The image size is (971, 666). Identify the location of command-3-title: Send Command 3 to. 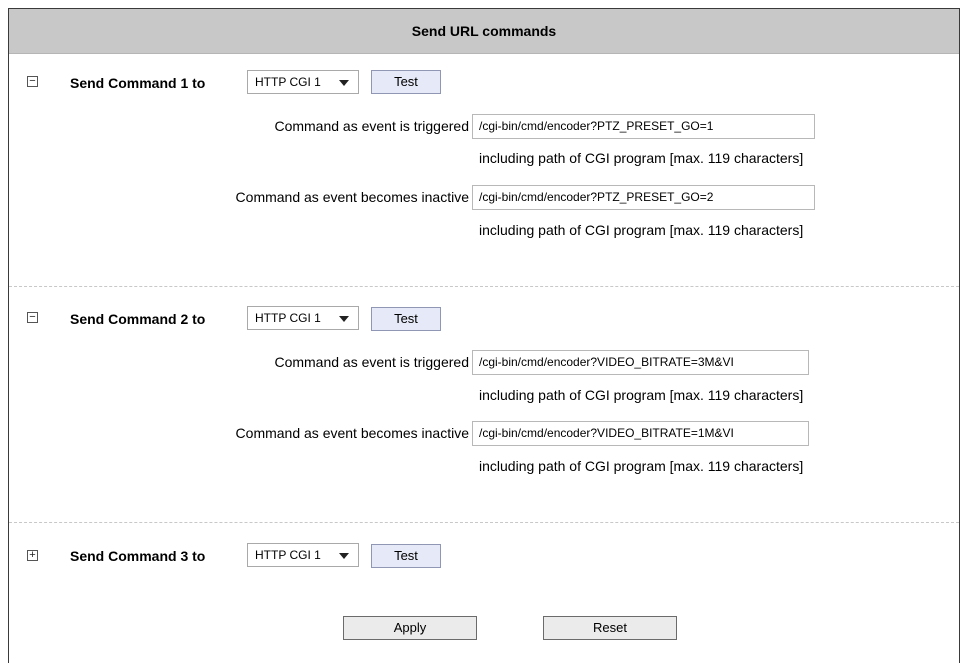
(138, 556).